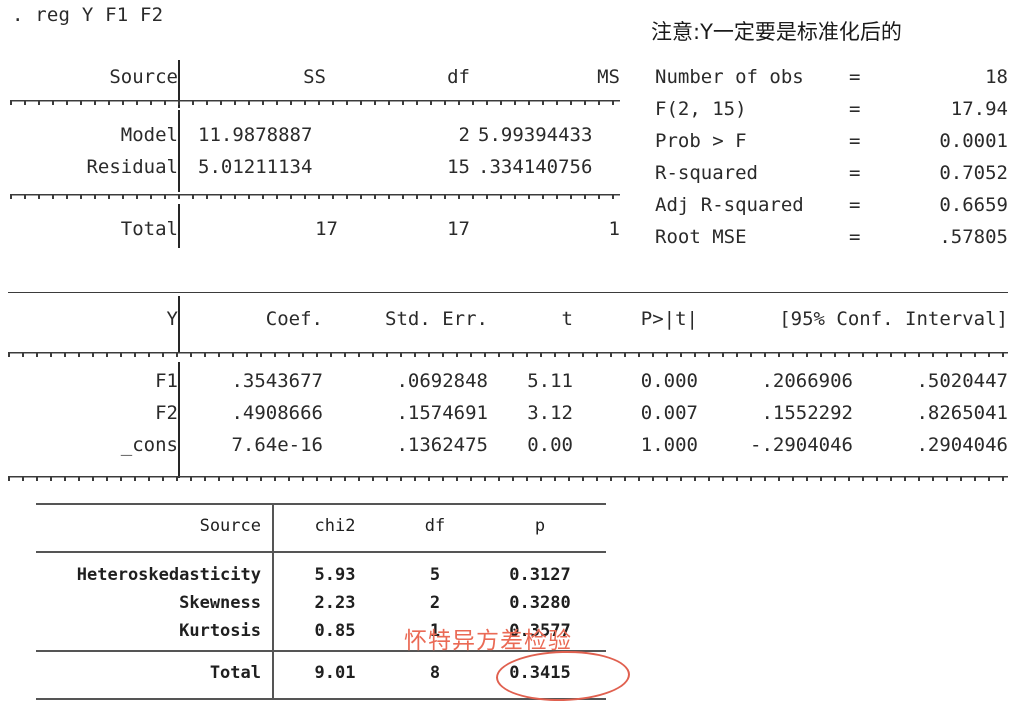 This screenshot has height=711, width=1013. What do you see at coordinates (321, 552) in the screenshot?
I see `white-test-rule-header` at bounding box center [321, 552].